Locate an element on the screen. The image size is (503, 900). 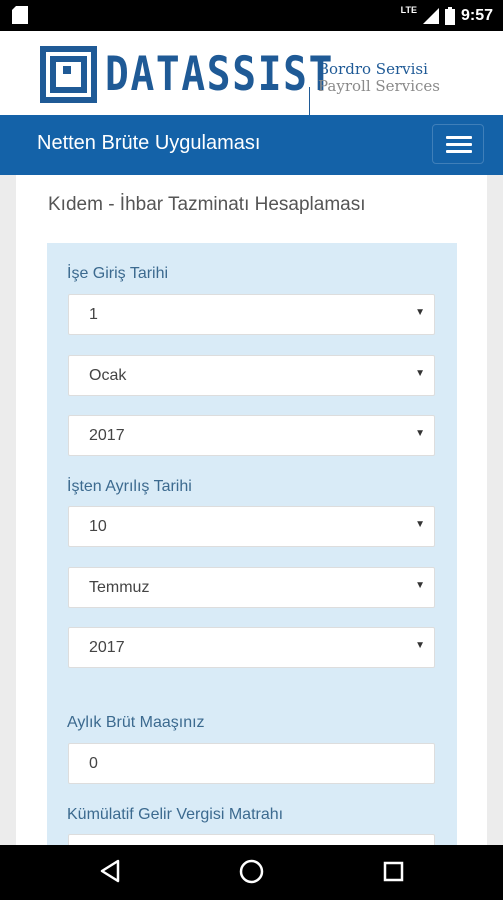
tax-base-label: Kümülatif Gelir Vergisi Matrahı is located at coordinates (175, 814).